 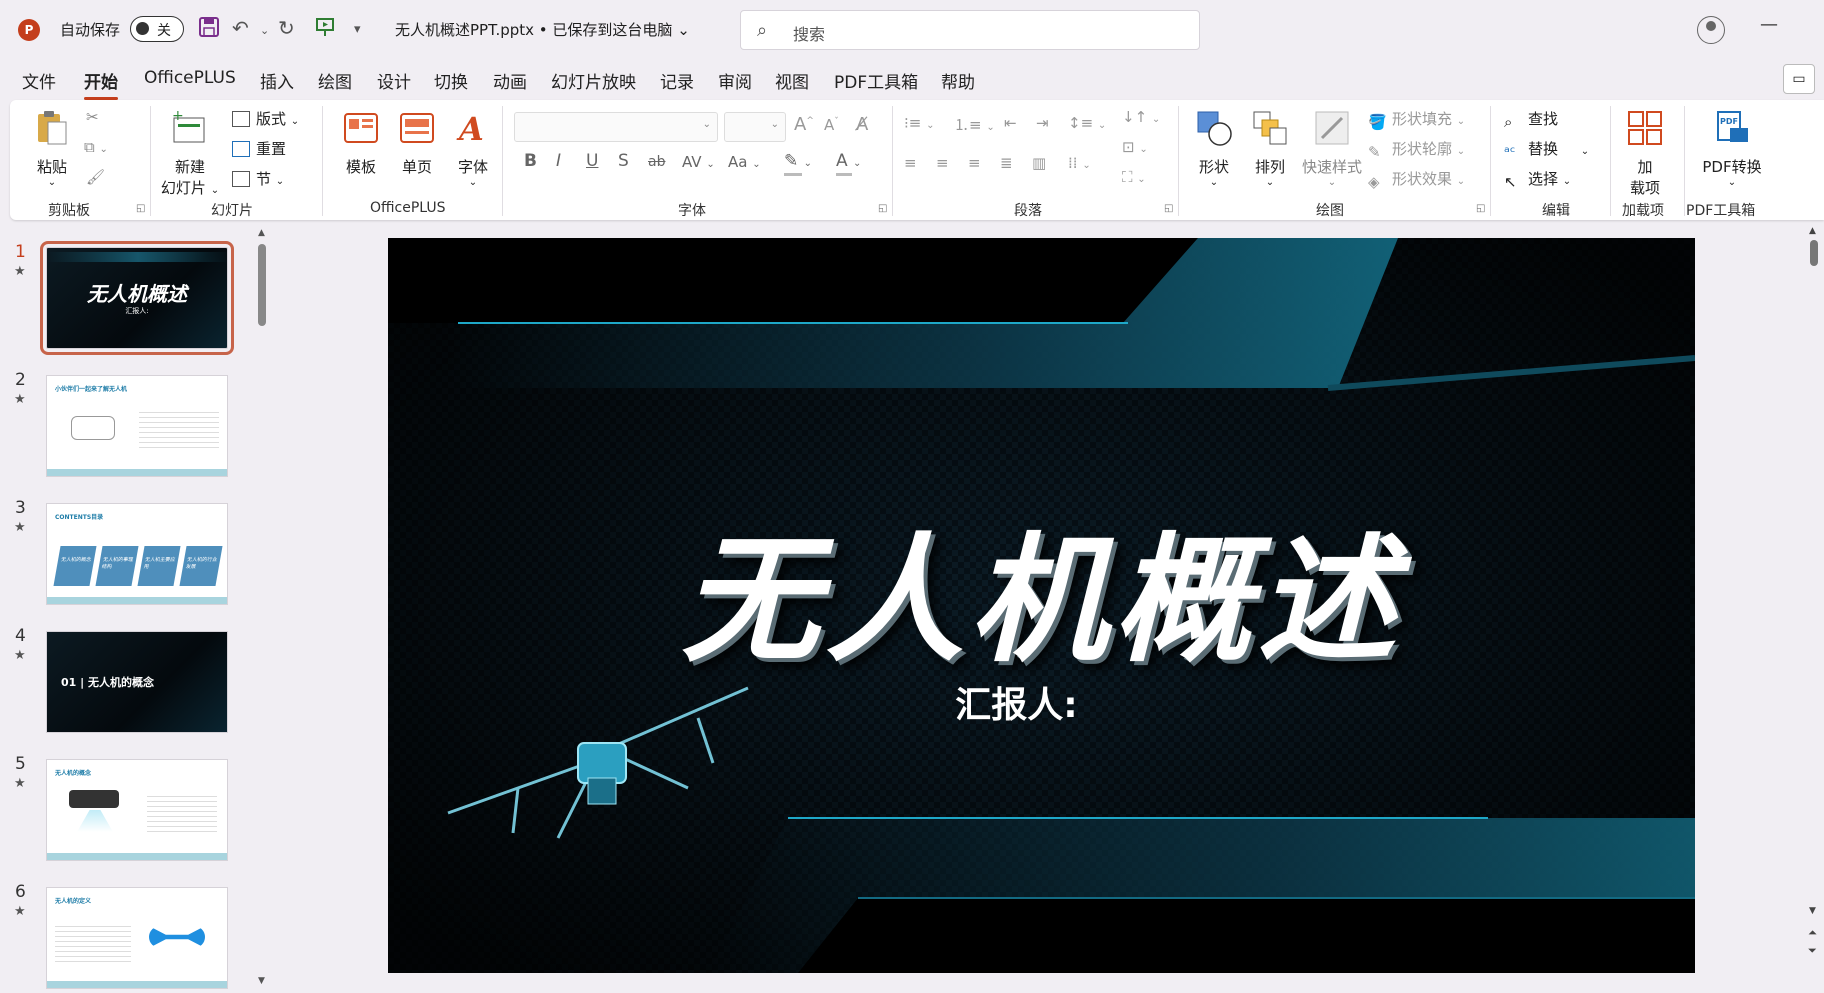 What do you see at coordinates (831, 125) in the screenshot?
I see `decrease-font-icon: Aˇ` at bounding box center [831, 125].